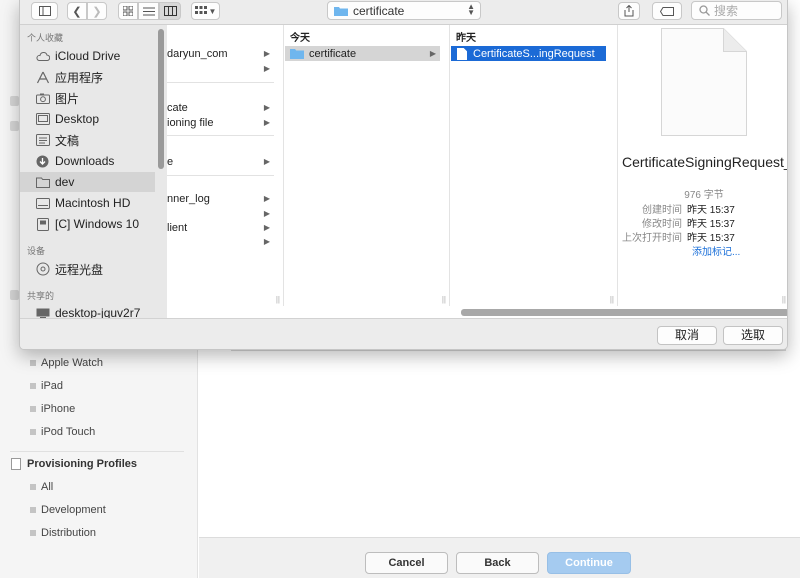 This screenshot has width=800, height=578. Describe the element at coordinates (87, 311) in the screenshot. I see `sidebar-item-desktop-jquv2r7: desktop-jquv2r7` at that location.